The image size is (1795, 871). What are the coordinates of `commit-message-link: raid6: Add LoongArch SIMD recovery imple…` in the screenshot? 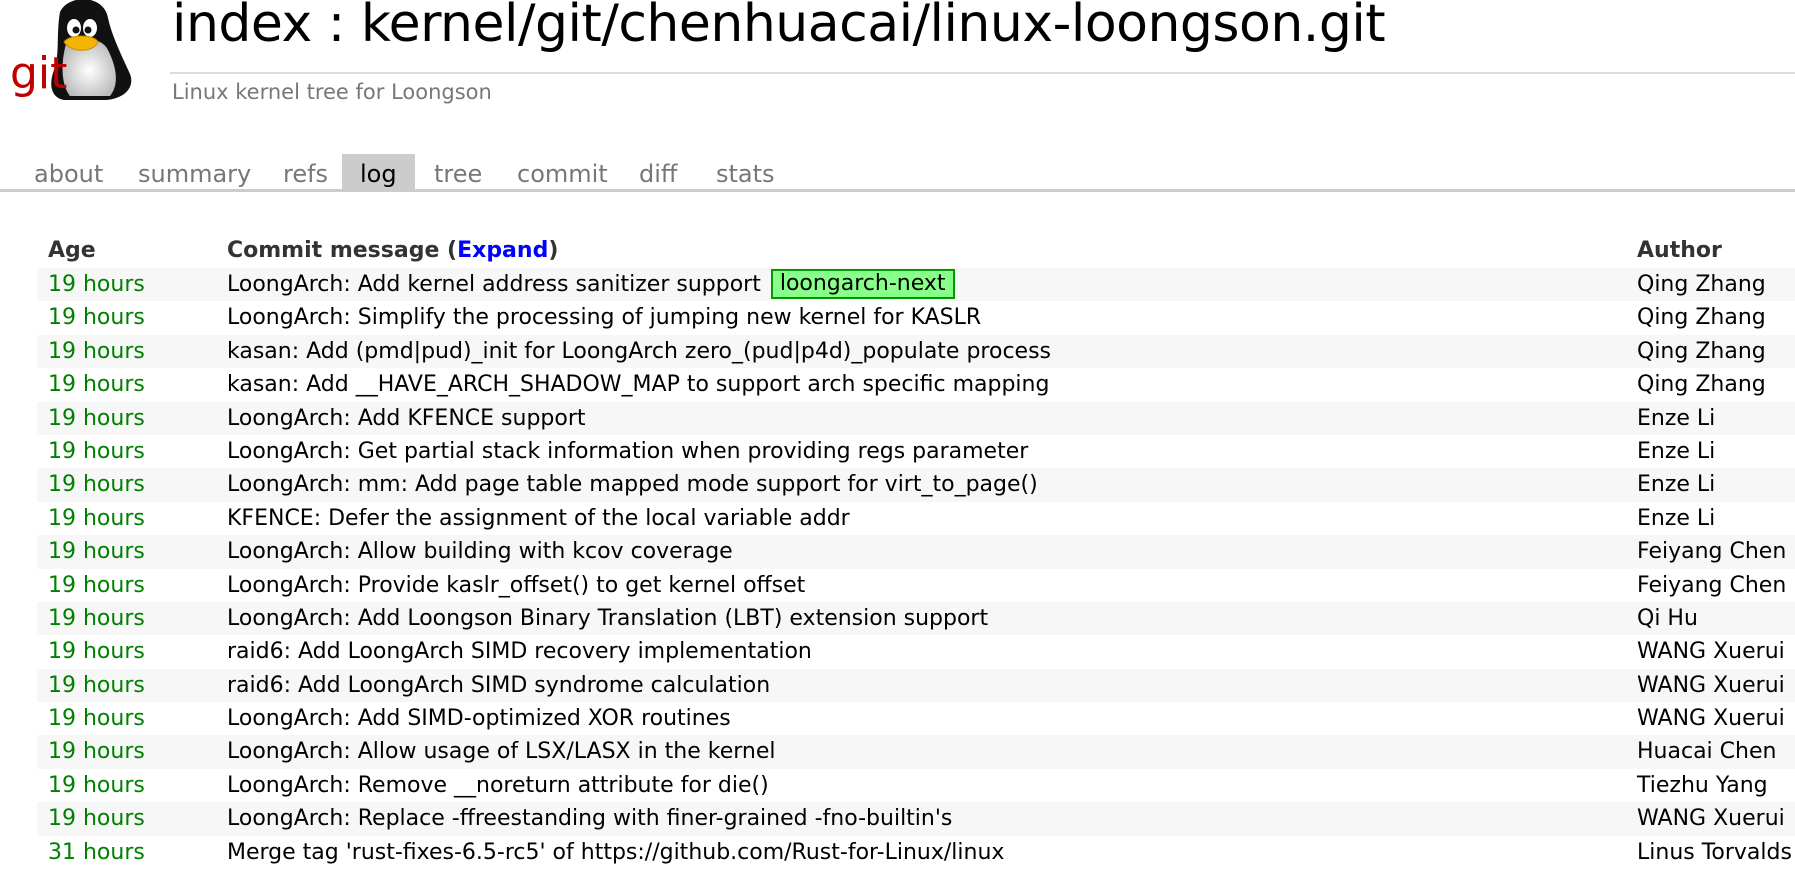 It's located at (519, 651).